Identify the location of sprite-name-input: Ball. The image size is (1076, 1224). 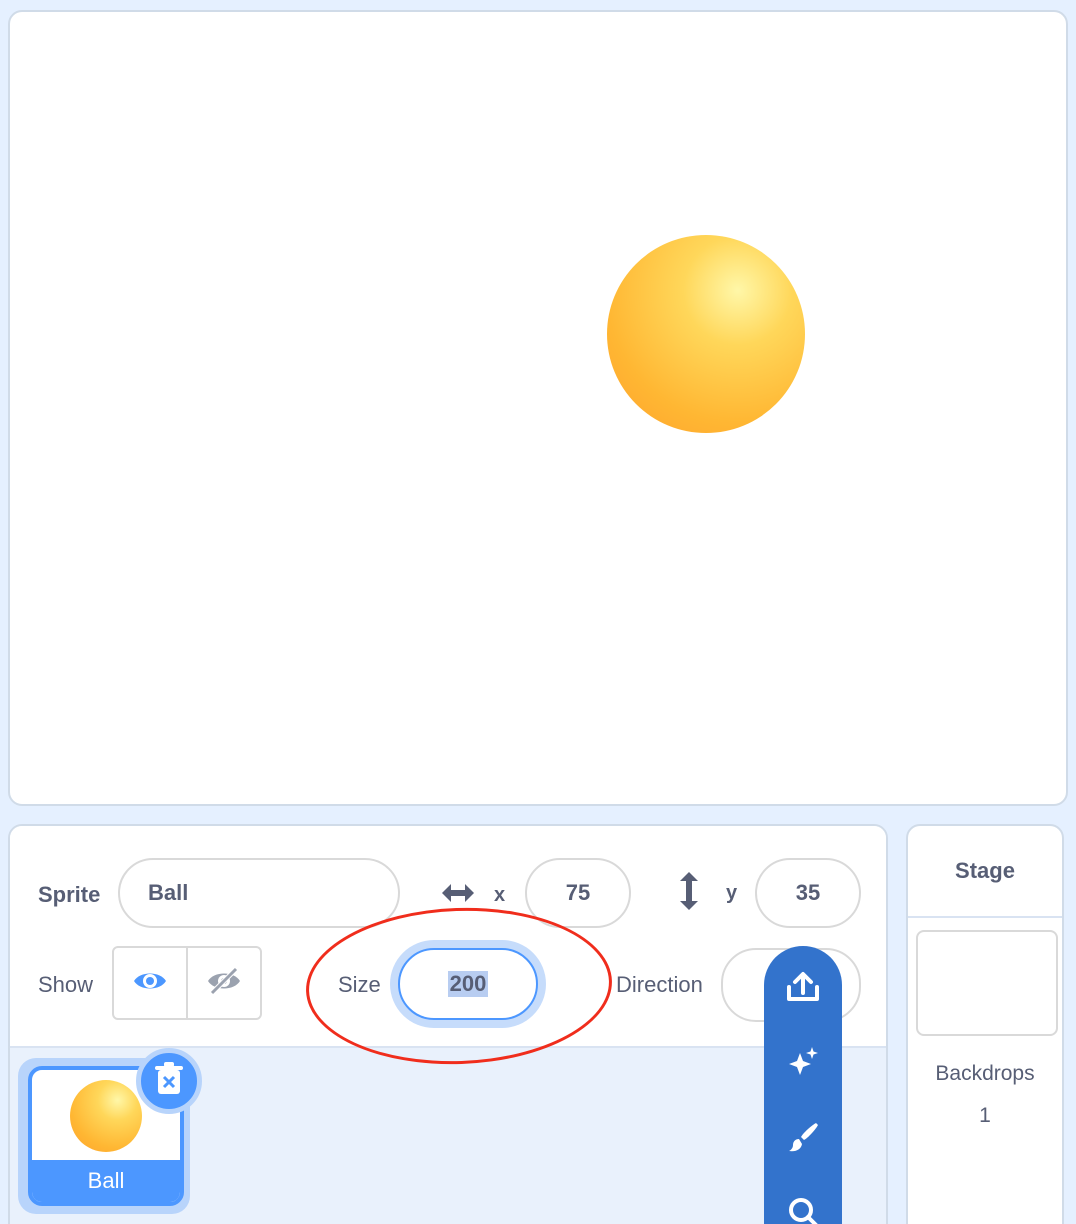
(259, 893).